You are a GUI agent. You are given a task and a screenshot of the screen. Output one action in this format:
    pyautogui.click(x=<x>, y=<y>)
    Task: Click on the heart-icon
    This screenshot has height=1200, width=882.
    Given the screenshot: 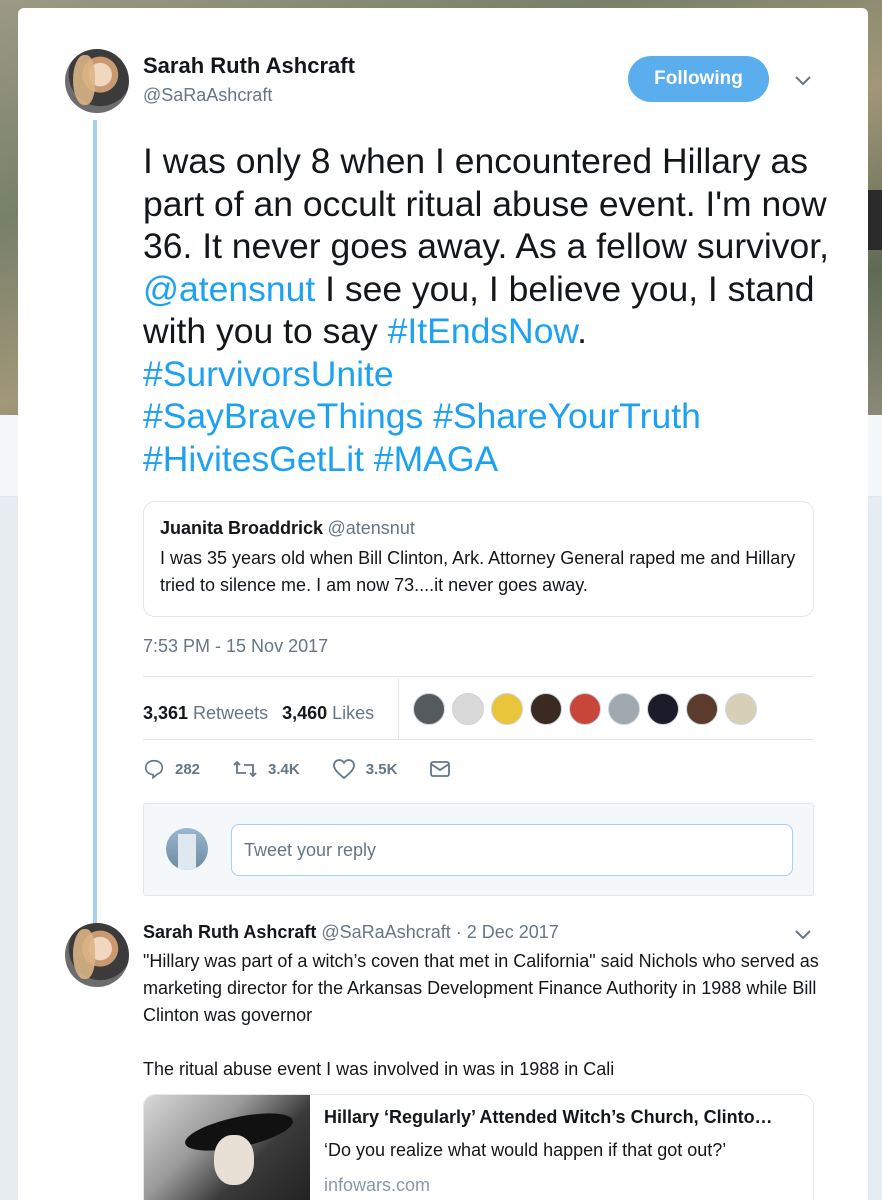 What is the action you would take?
    pyautogui.click(x=343, y=769)
    